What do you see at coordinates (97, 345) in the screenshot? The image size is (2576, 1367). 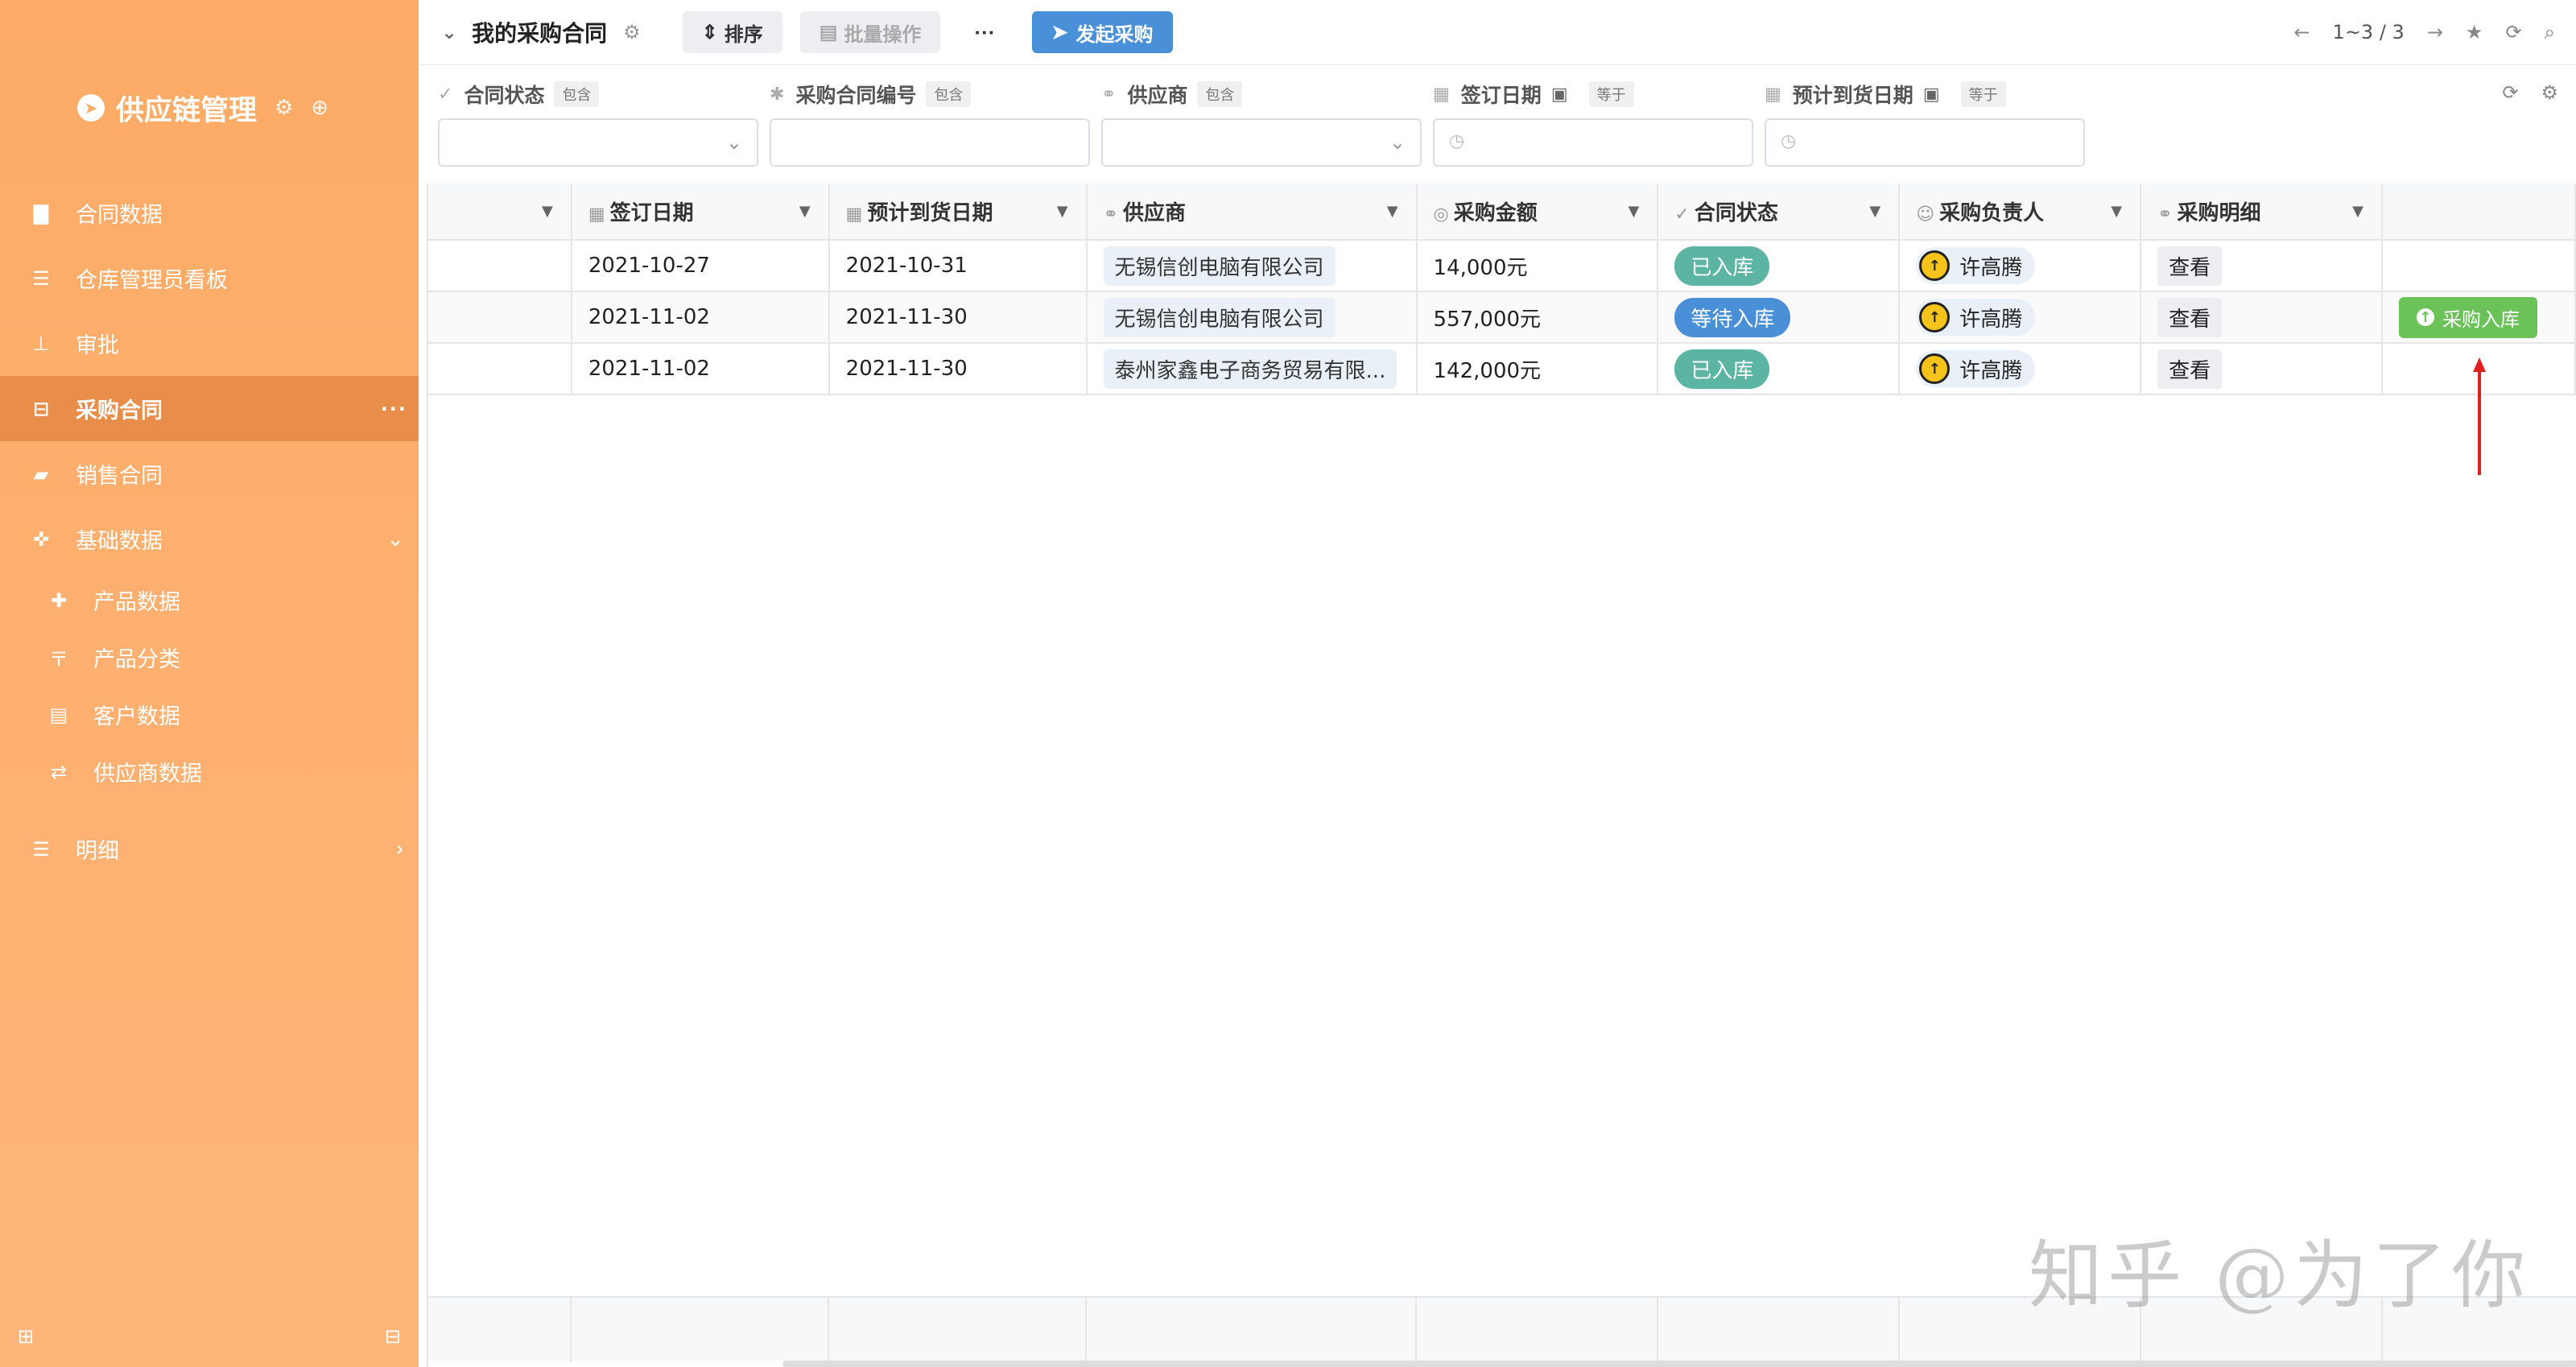 I see `sidebar-item-label: 审批` at bounding box center [97, 345].